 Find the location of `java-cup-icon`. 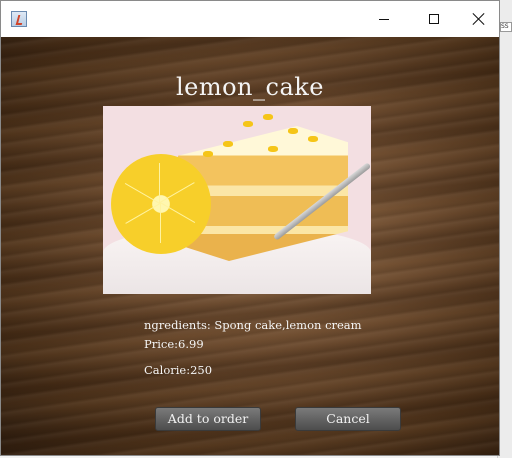

java-cup-icon is located at coordinates (19, 19).